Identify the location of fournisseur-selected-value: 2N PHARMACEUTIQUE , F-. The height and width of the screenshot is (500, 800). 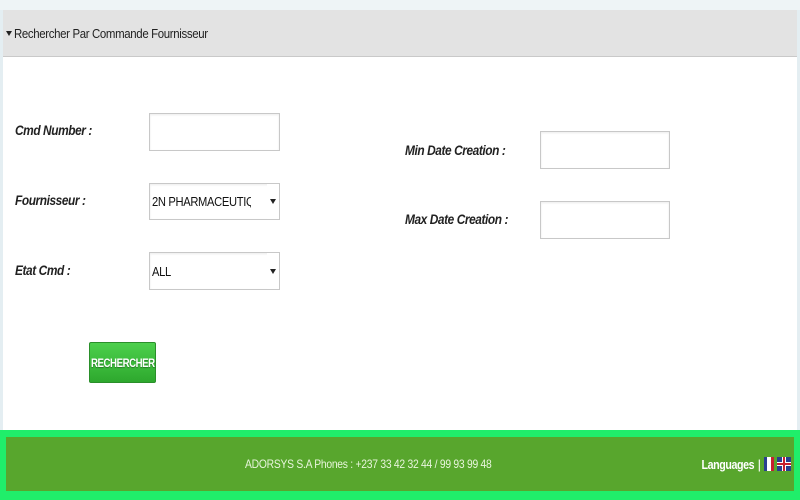
(201, 201).